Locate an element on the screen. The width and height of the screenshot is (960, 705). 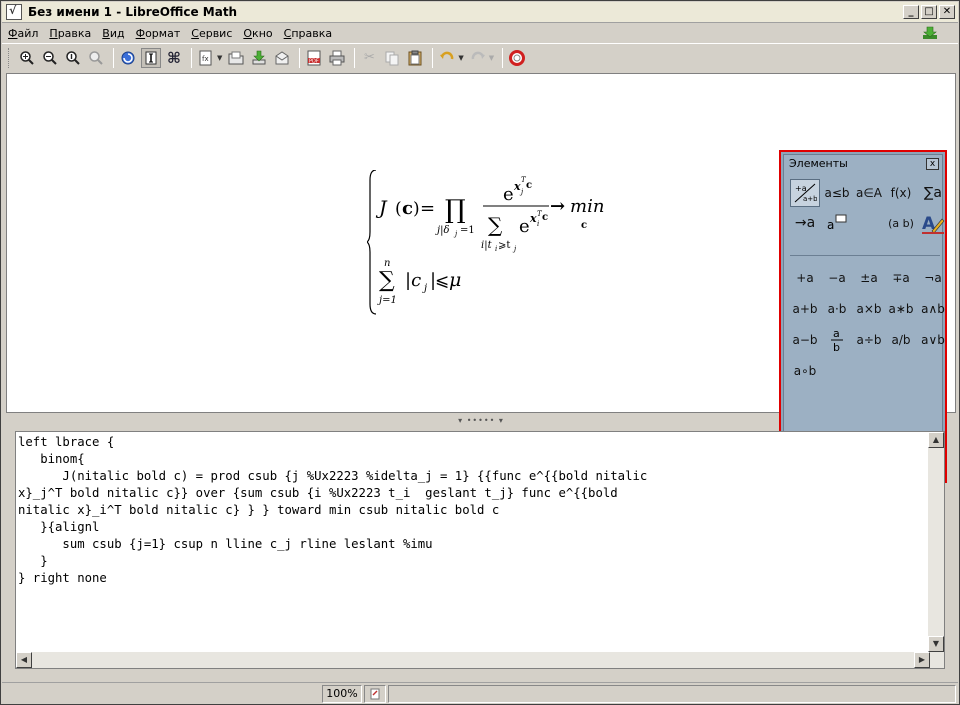
elements-title: Элементы is located at coordinates (818, 163).